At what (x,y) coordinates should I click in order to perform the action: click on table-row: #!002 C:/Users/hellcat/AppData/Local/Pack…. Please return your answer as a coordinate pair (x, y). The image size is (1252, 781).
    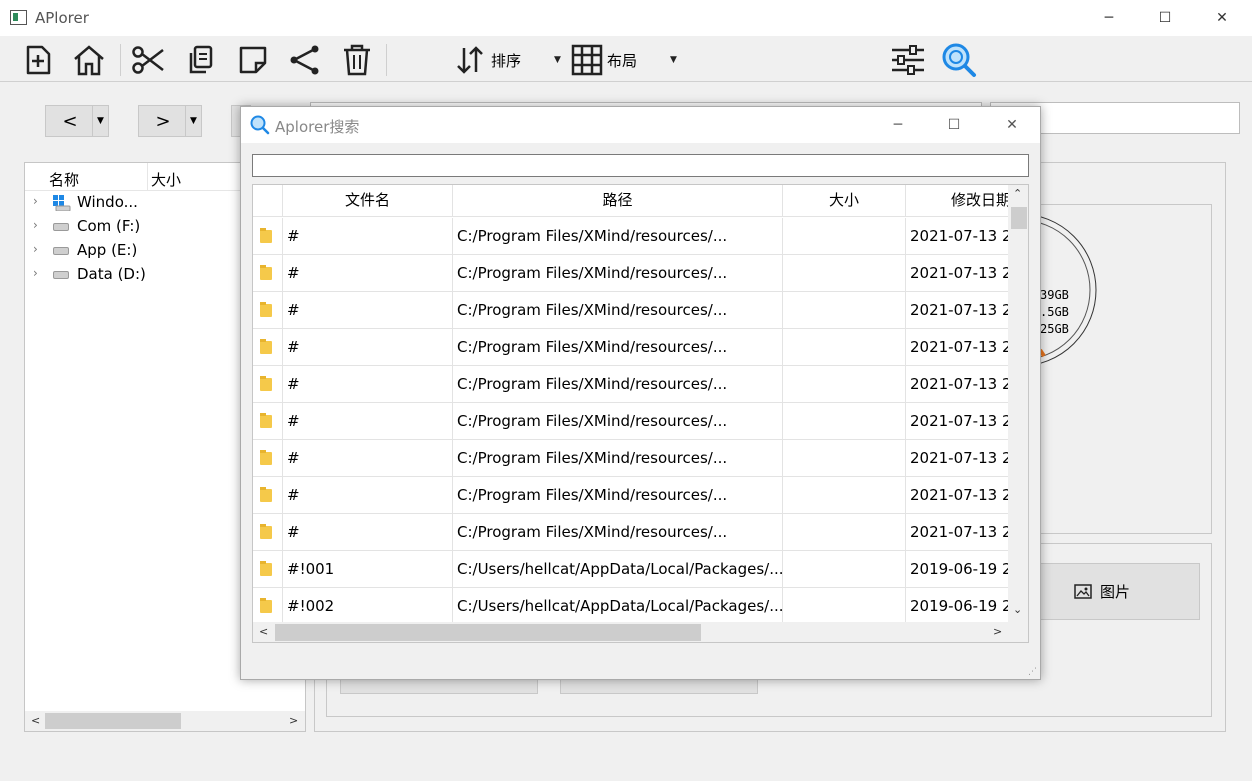
    Looking at the image, I should click on (632, 606).